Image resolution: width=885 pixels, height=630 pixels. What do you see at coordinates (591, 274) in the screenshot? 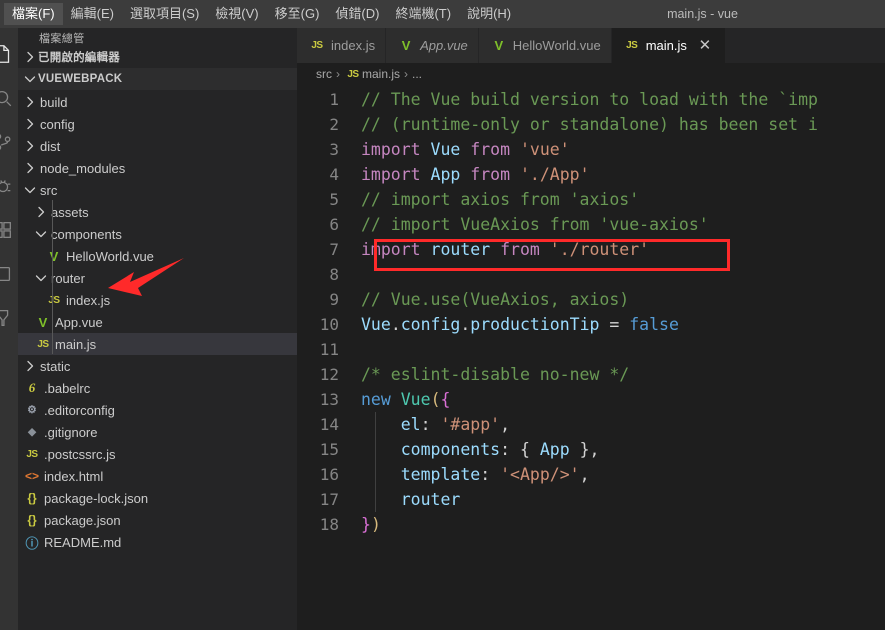
I see `code-line-8: 8` at bounding box center [591, 274].